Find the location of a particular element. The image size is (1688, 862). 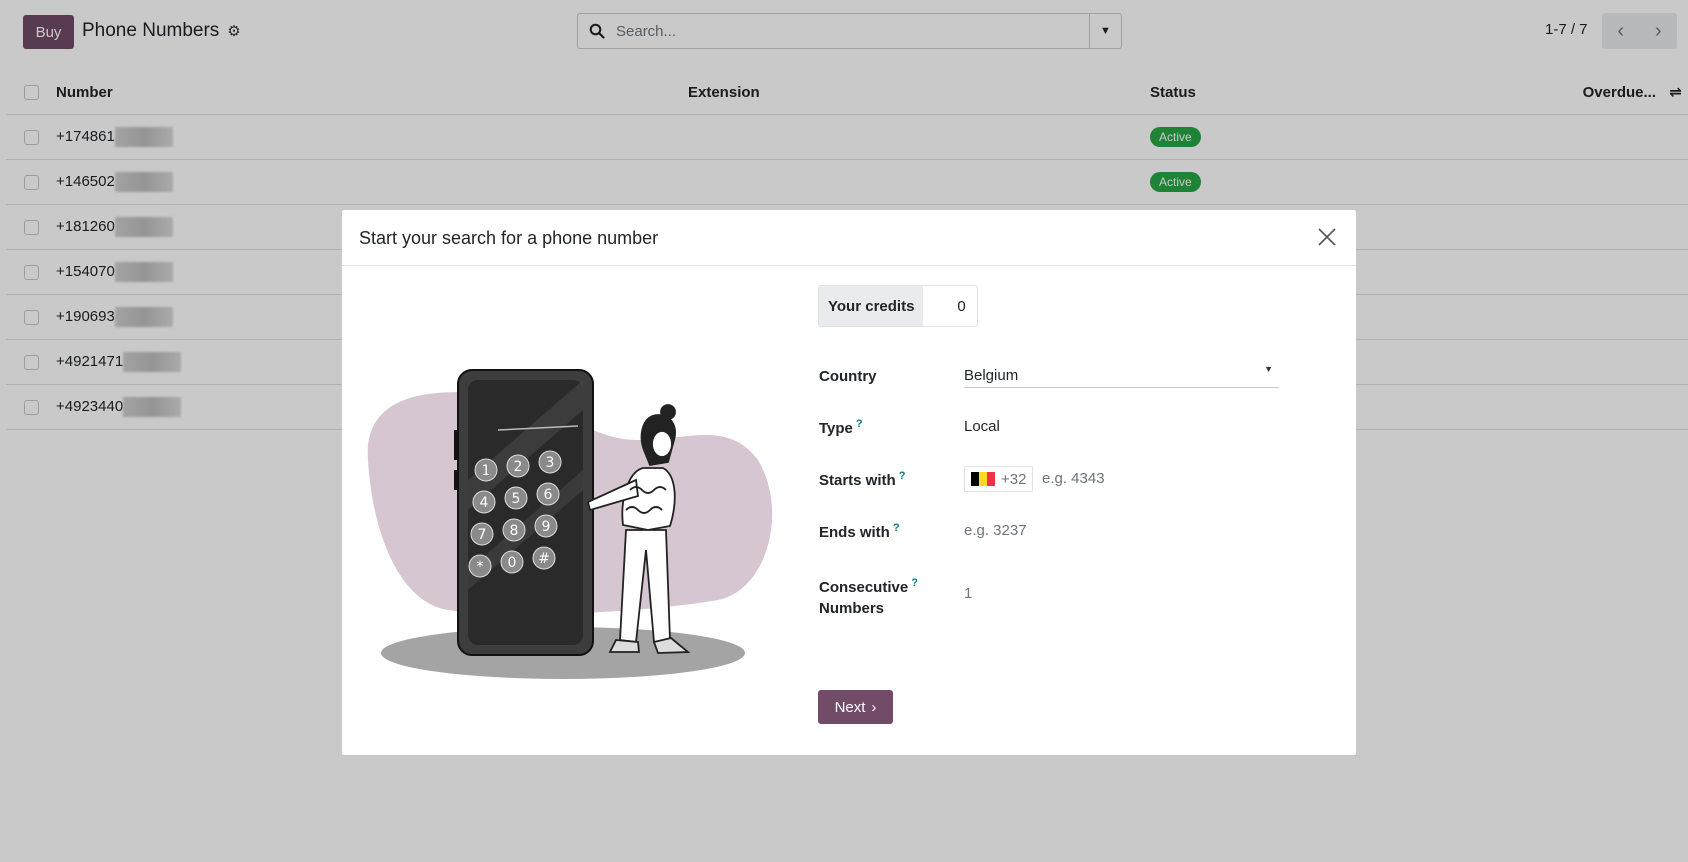

next-button: Next › is located at coordinates (855, 707).